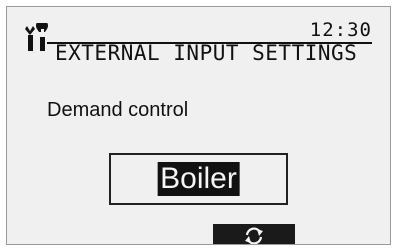  I want to click on clock-time: 12:30, so click(340, 30).